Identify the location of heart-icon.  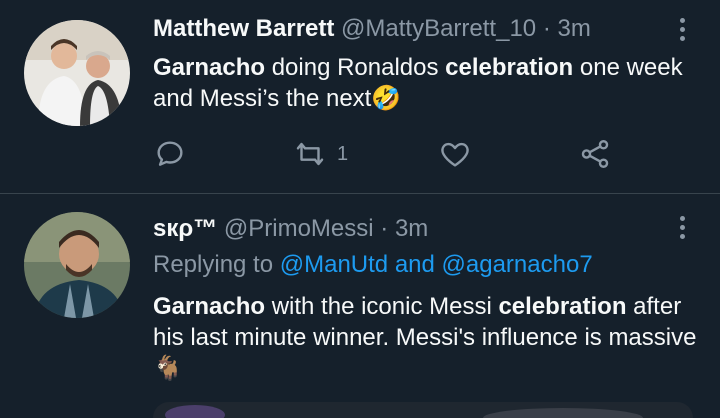
(455, 154).